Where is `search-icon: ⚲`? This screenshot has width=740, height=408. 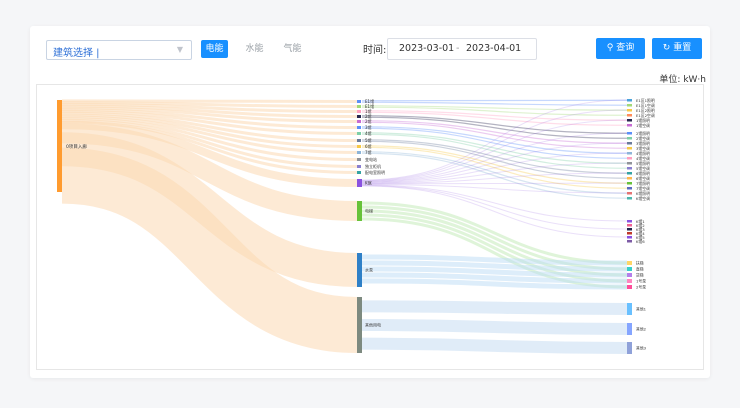 search-icon: ⚲ is located at coordinates (610, 48).